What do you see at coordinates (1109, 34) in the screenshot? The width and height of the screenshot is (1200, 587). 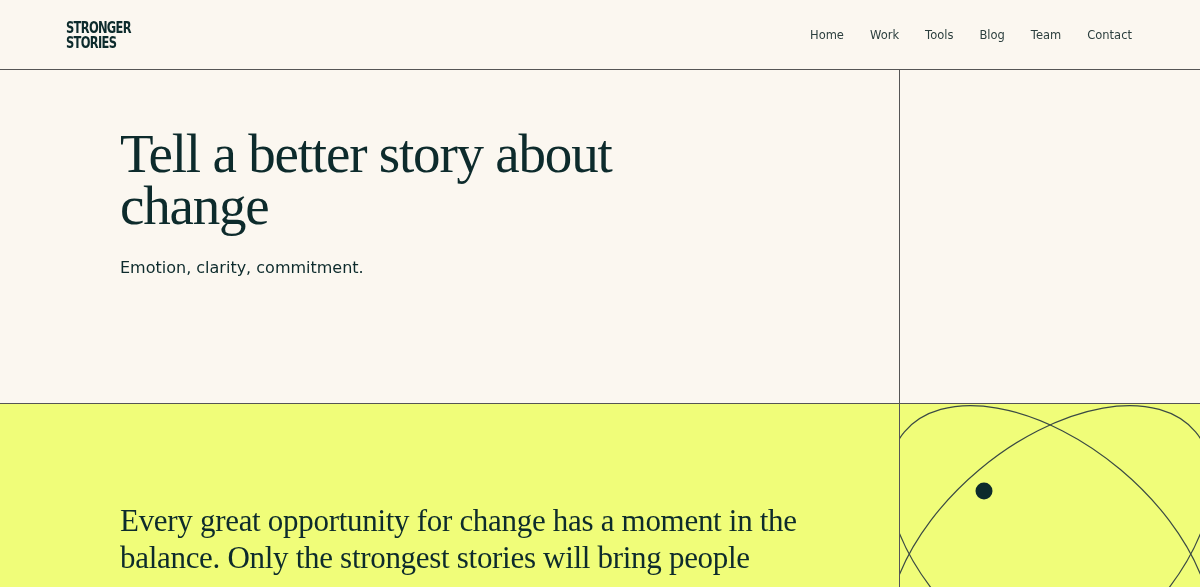 I see `nav-link: Contact` at bounding box center [1109, 34].